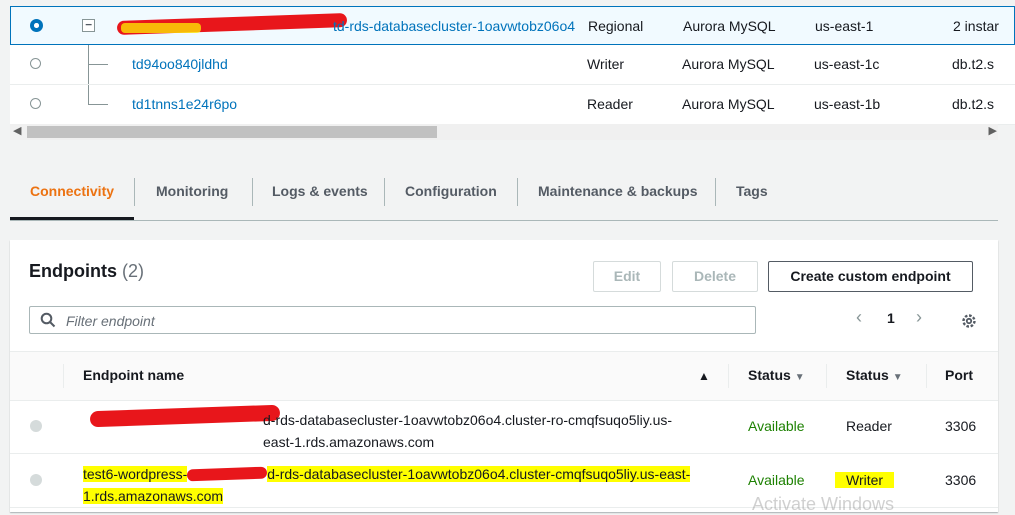 Image resolution: width=1015 pixels, height=515 pixels. What do you see at coordinates (618, 193) in the screenshot?
I see `tab-maintenance-backups: Maintenance & backups` at bounding box center [618, 193].